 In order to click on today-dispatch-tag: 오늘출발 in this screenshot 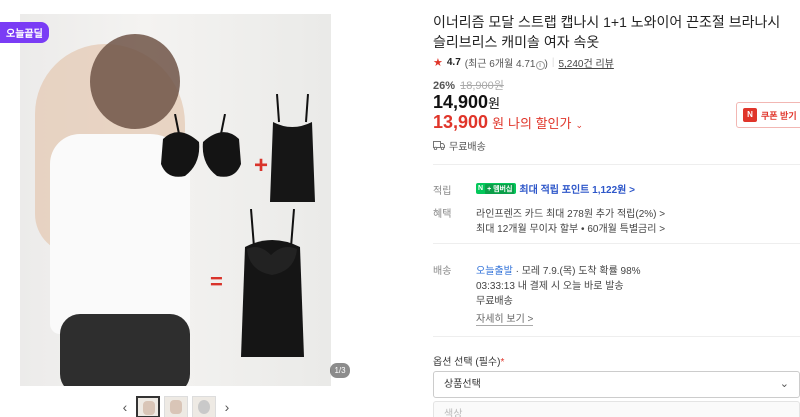, I will do `click(494, 271)`.